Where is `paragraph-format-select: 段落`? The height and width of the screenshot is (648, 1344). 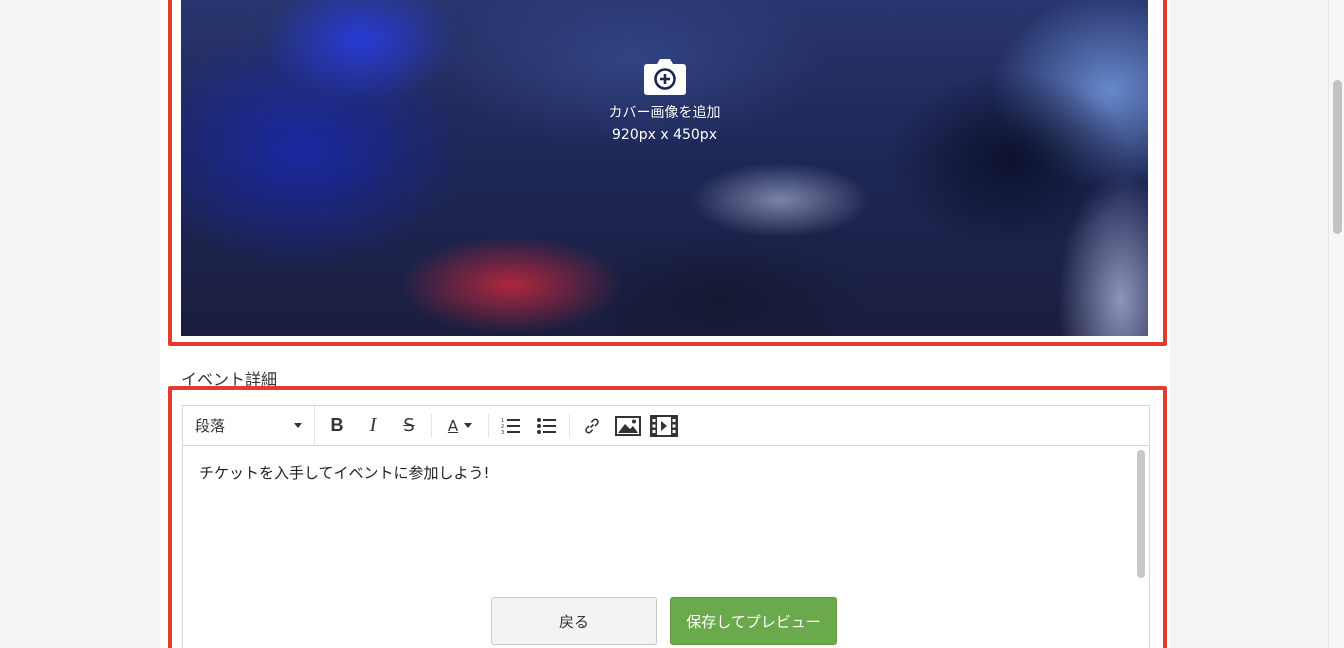 paragraph-format-select: 段落 is located at coordinates (249, 425).